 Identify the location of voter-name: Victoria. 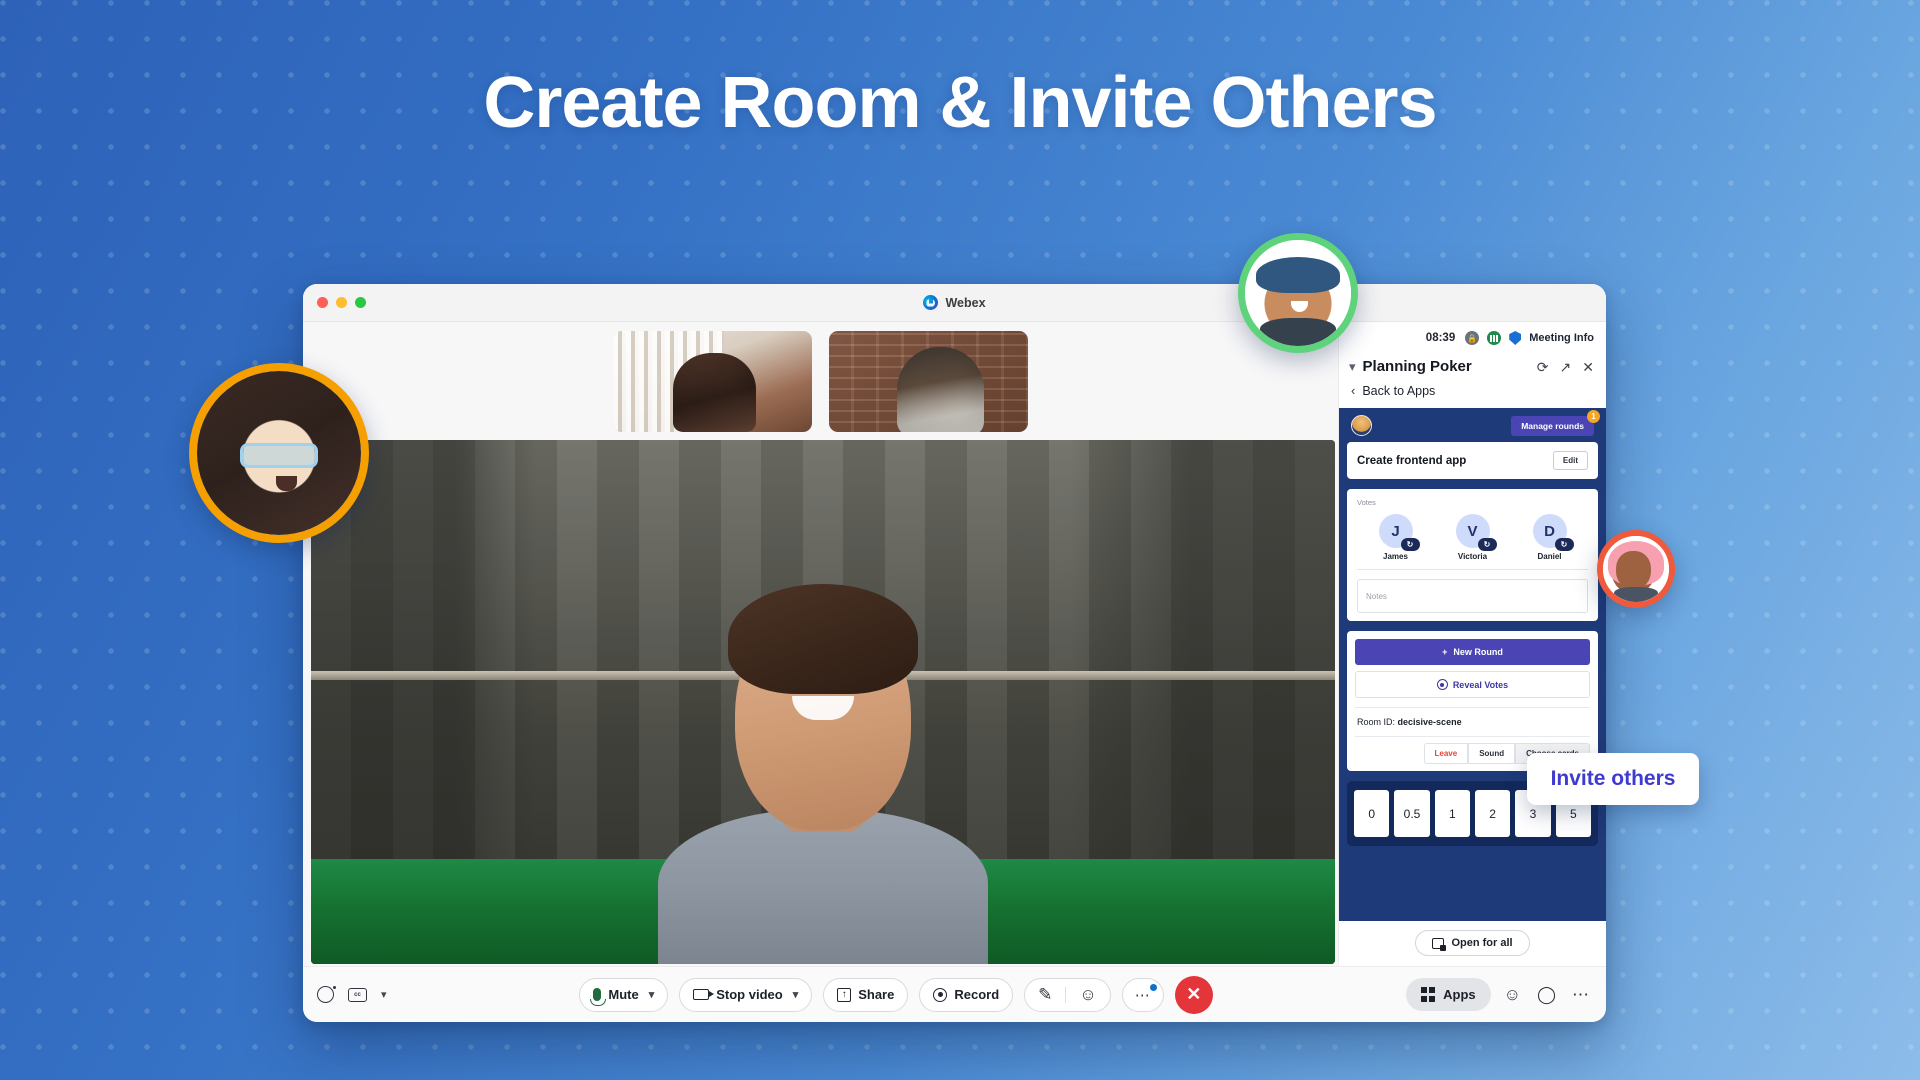
(1472, 556).